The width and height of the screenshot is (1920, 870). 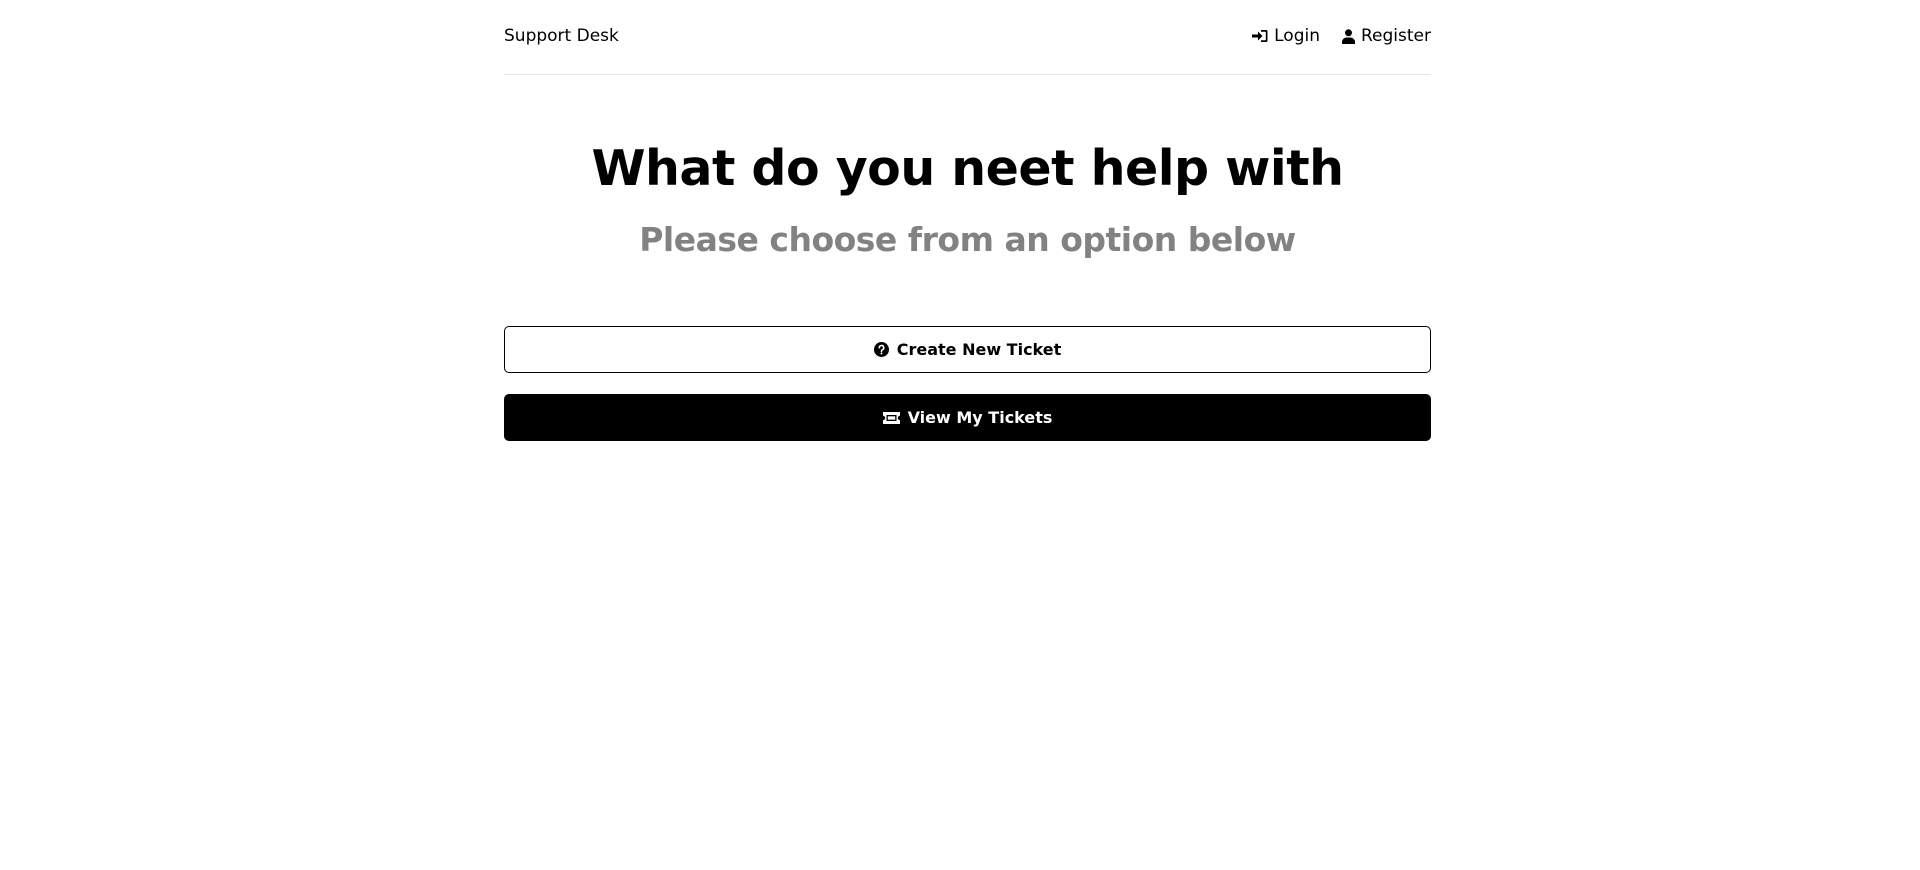 I want to click on question-circle-icon, so click(x=881, y=349).